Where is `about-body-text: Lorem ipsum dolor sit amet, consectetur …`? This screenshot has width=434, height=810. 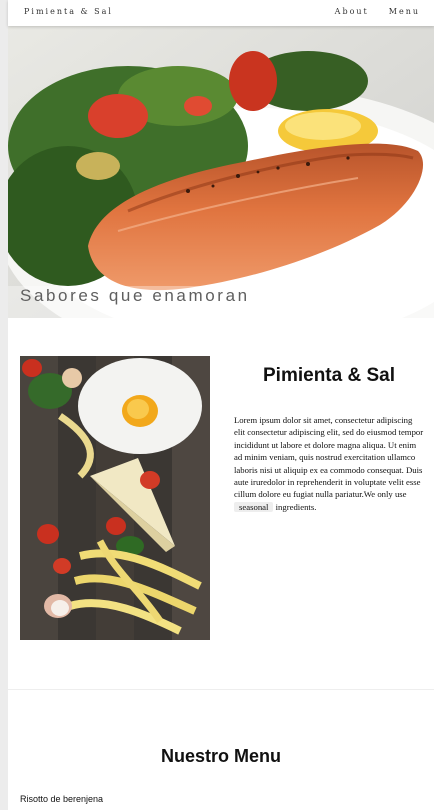 about-body-text: Lorem ipsum dolor sit amet, consectetur … is located at coordinates (329, 457).